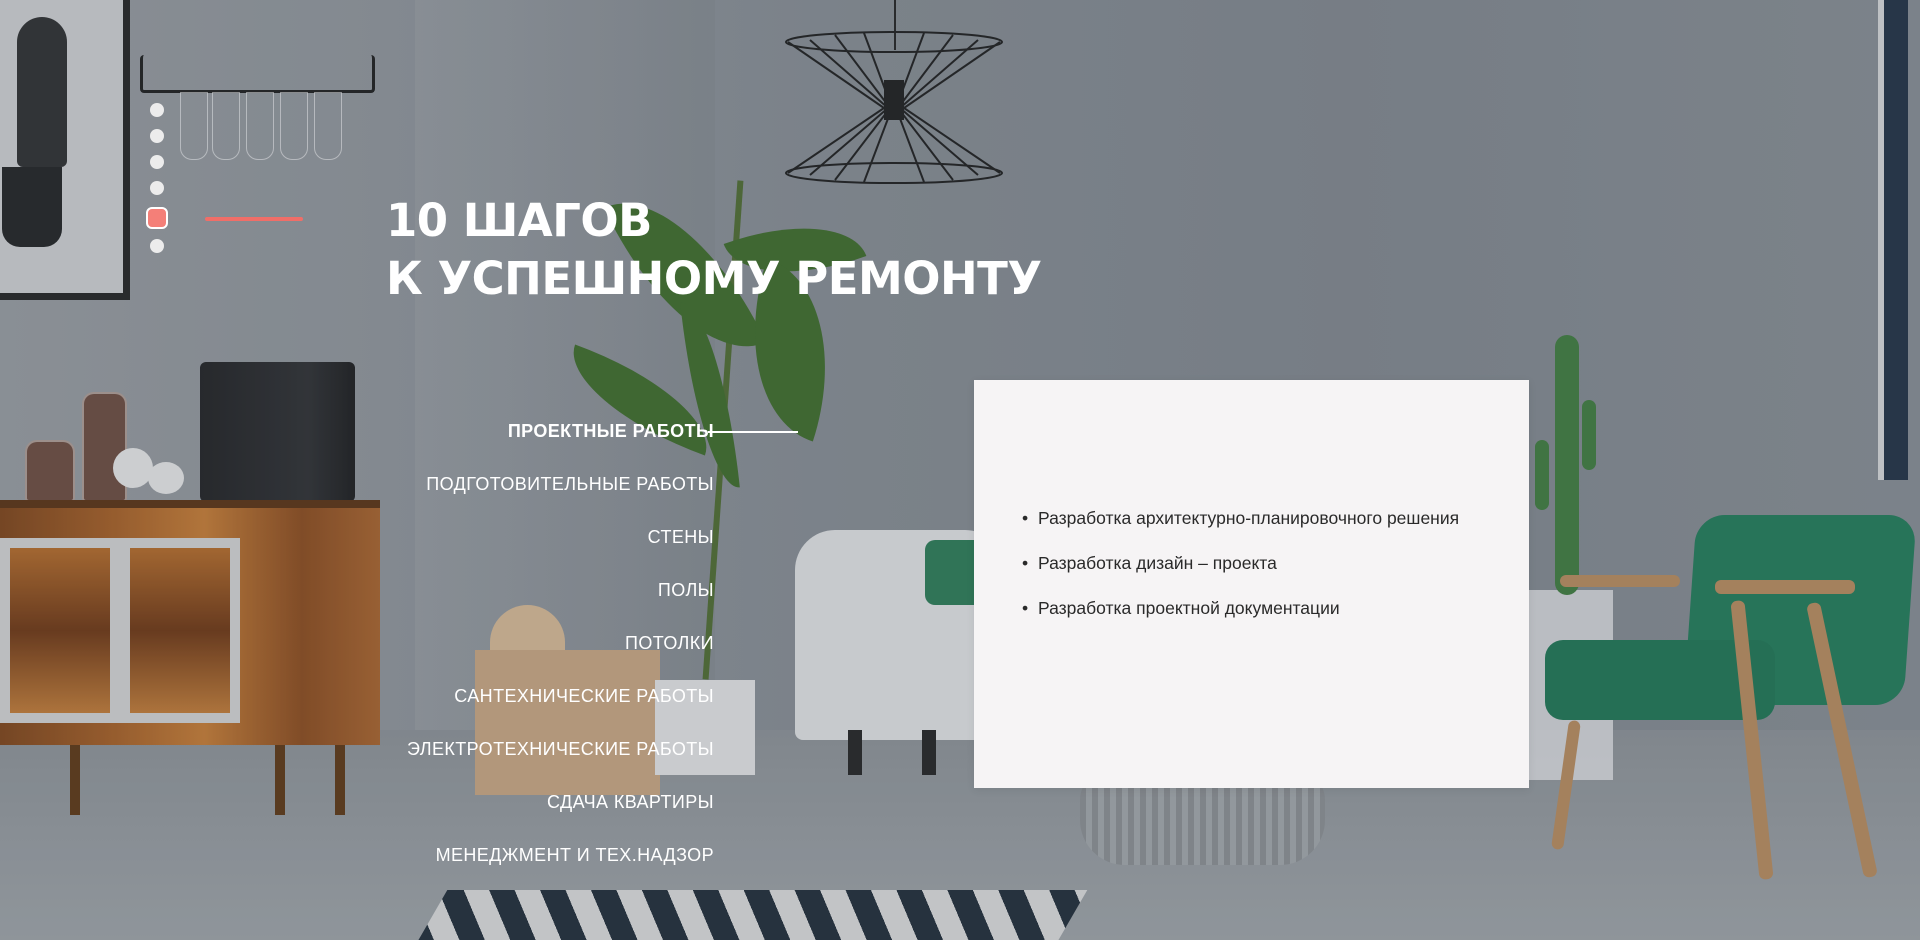 The width and height of the screenshot is (1920, 940). I want to click on step-item-design-works: ПРОЕКТНЫЕ РАБОТЫ, so click(537, 441).